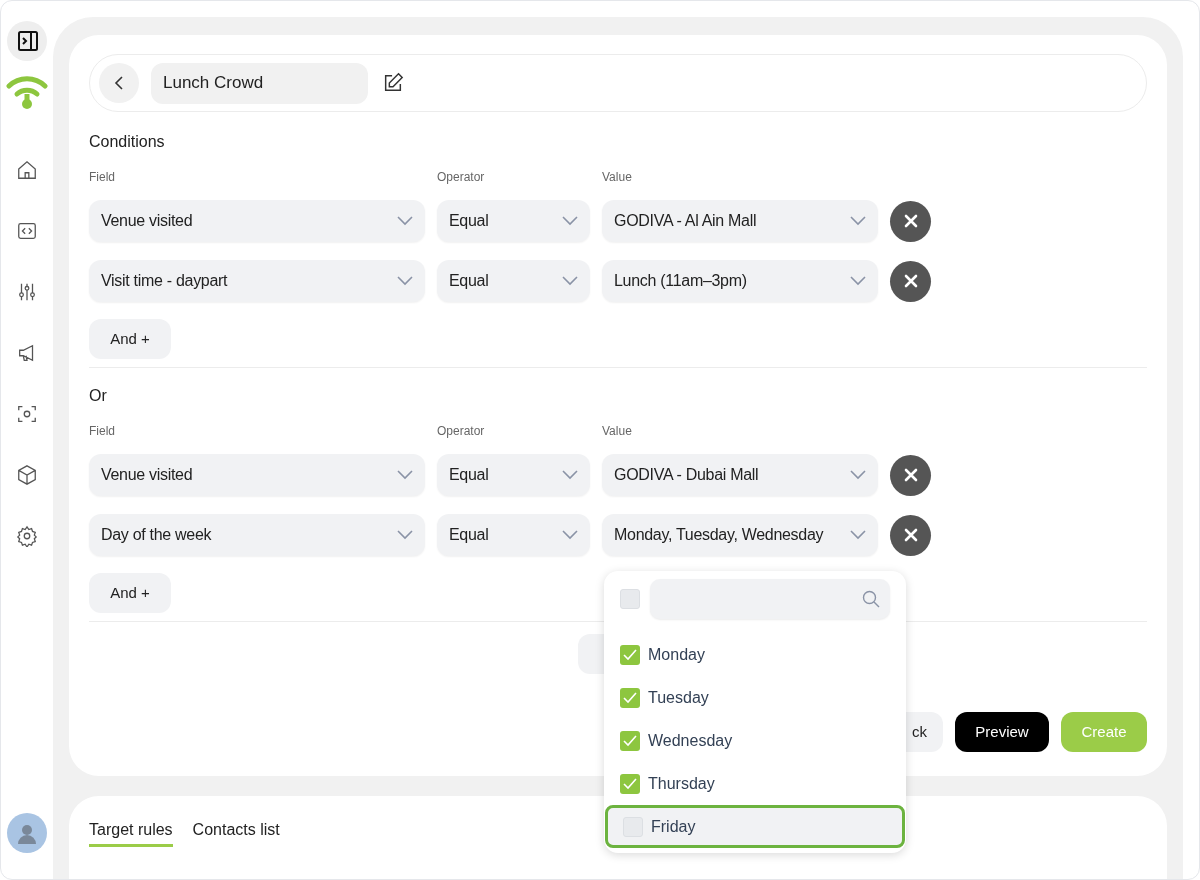 The height and width of the screenshot is (880, 1200). I want to click on search-field, so click(770, 599).